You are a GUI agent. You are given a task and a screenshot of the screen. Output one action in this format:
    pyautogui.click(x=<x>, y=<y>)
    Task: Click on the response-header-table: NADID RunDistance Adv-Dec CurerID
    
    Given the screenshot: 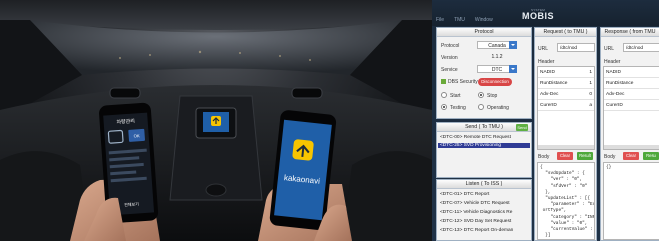 What is the action you would take?
    pyautogui.click(x=631, y=108)
    